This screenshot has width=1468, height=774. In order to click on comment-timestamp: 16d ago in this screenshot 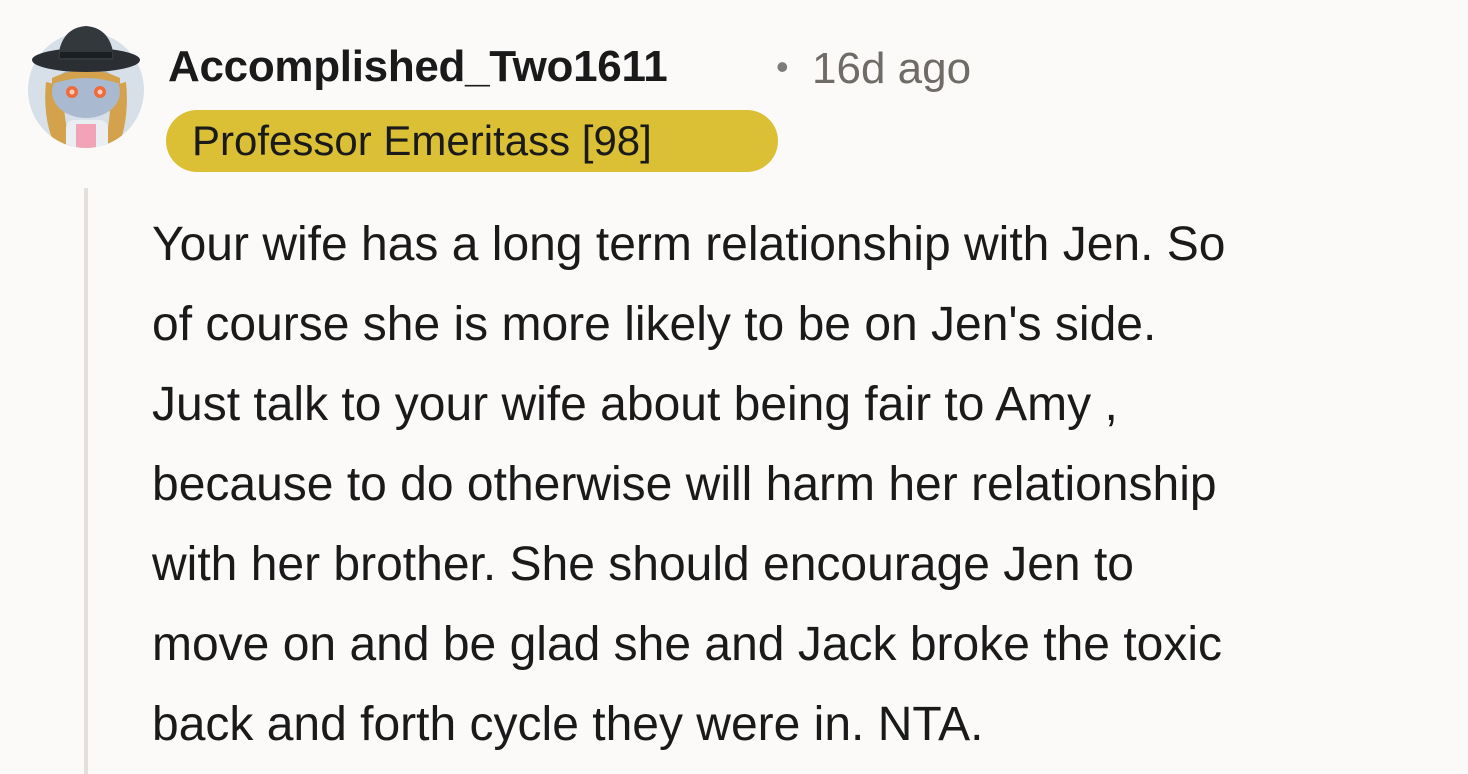, I will do `click(891, 69)`.